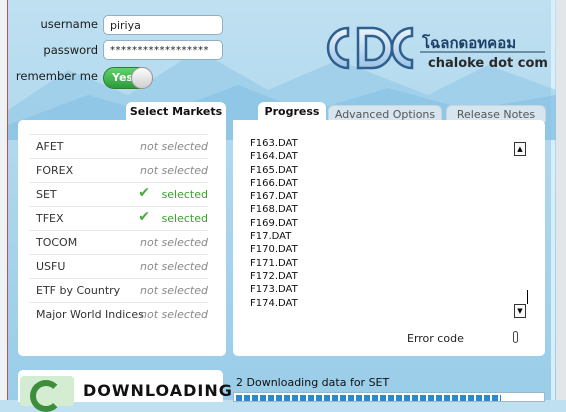 The image size is (566, 412). I want to click on password-label: password, so click(70, 50).